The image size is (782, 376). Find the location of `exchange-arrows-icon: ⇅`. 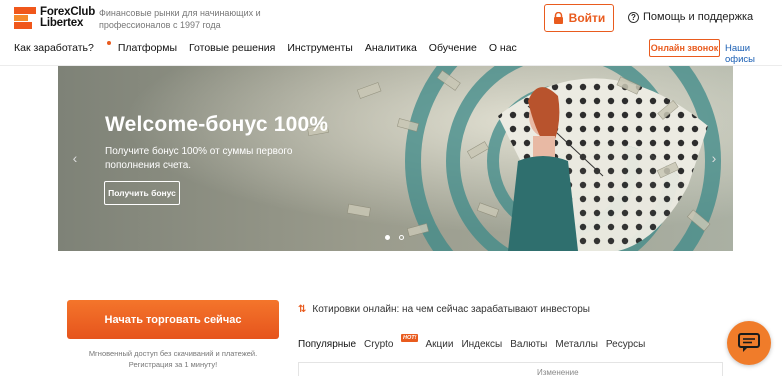

exchange-arrows-icon: ⇅ is located at coordinates (302, 309).